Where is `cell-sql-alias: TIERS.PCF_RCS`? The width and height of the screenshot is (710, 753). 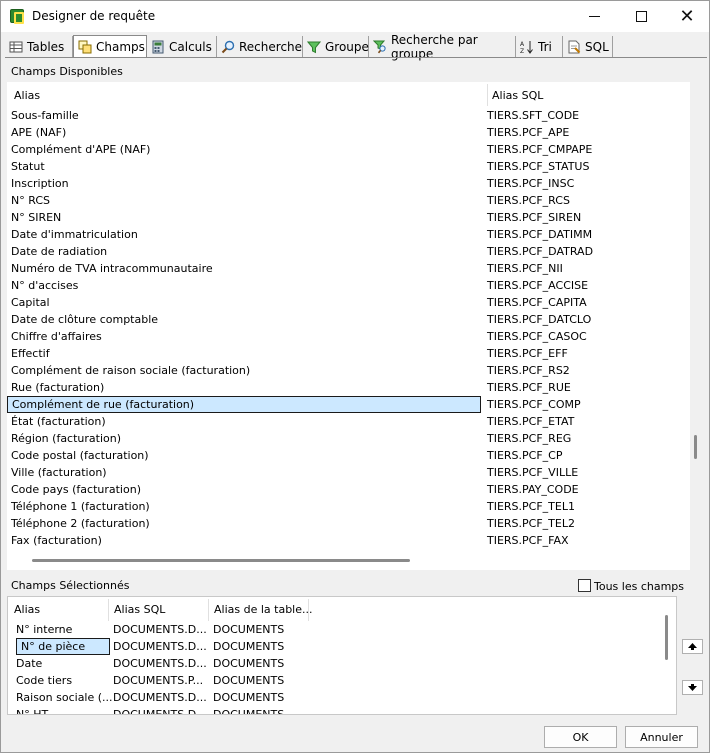
cell-sql-alias: TIERS.PCF_RCS is located at coordinates (528, 200).